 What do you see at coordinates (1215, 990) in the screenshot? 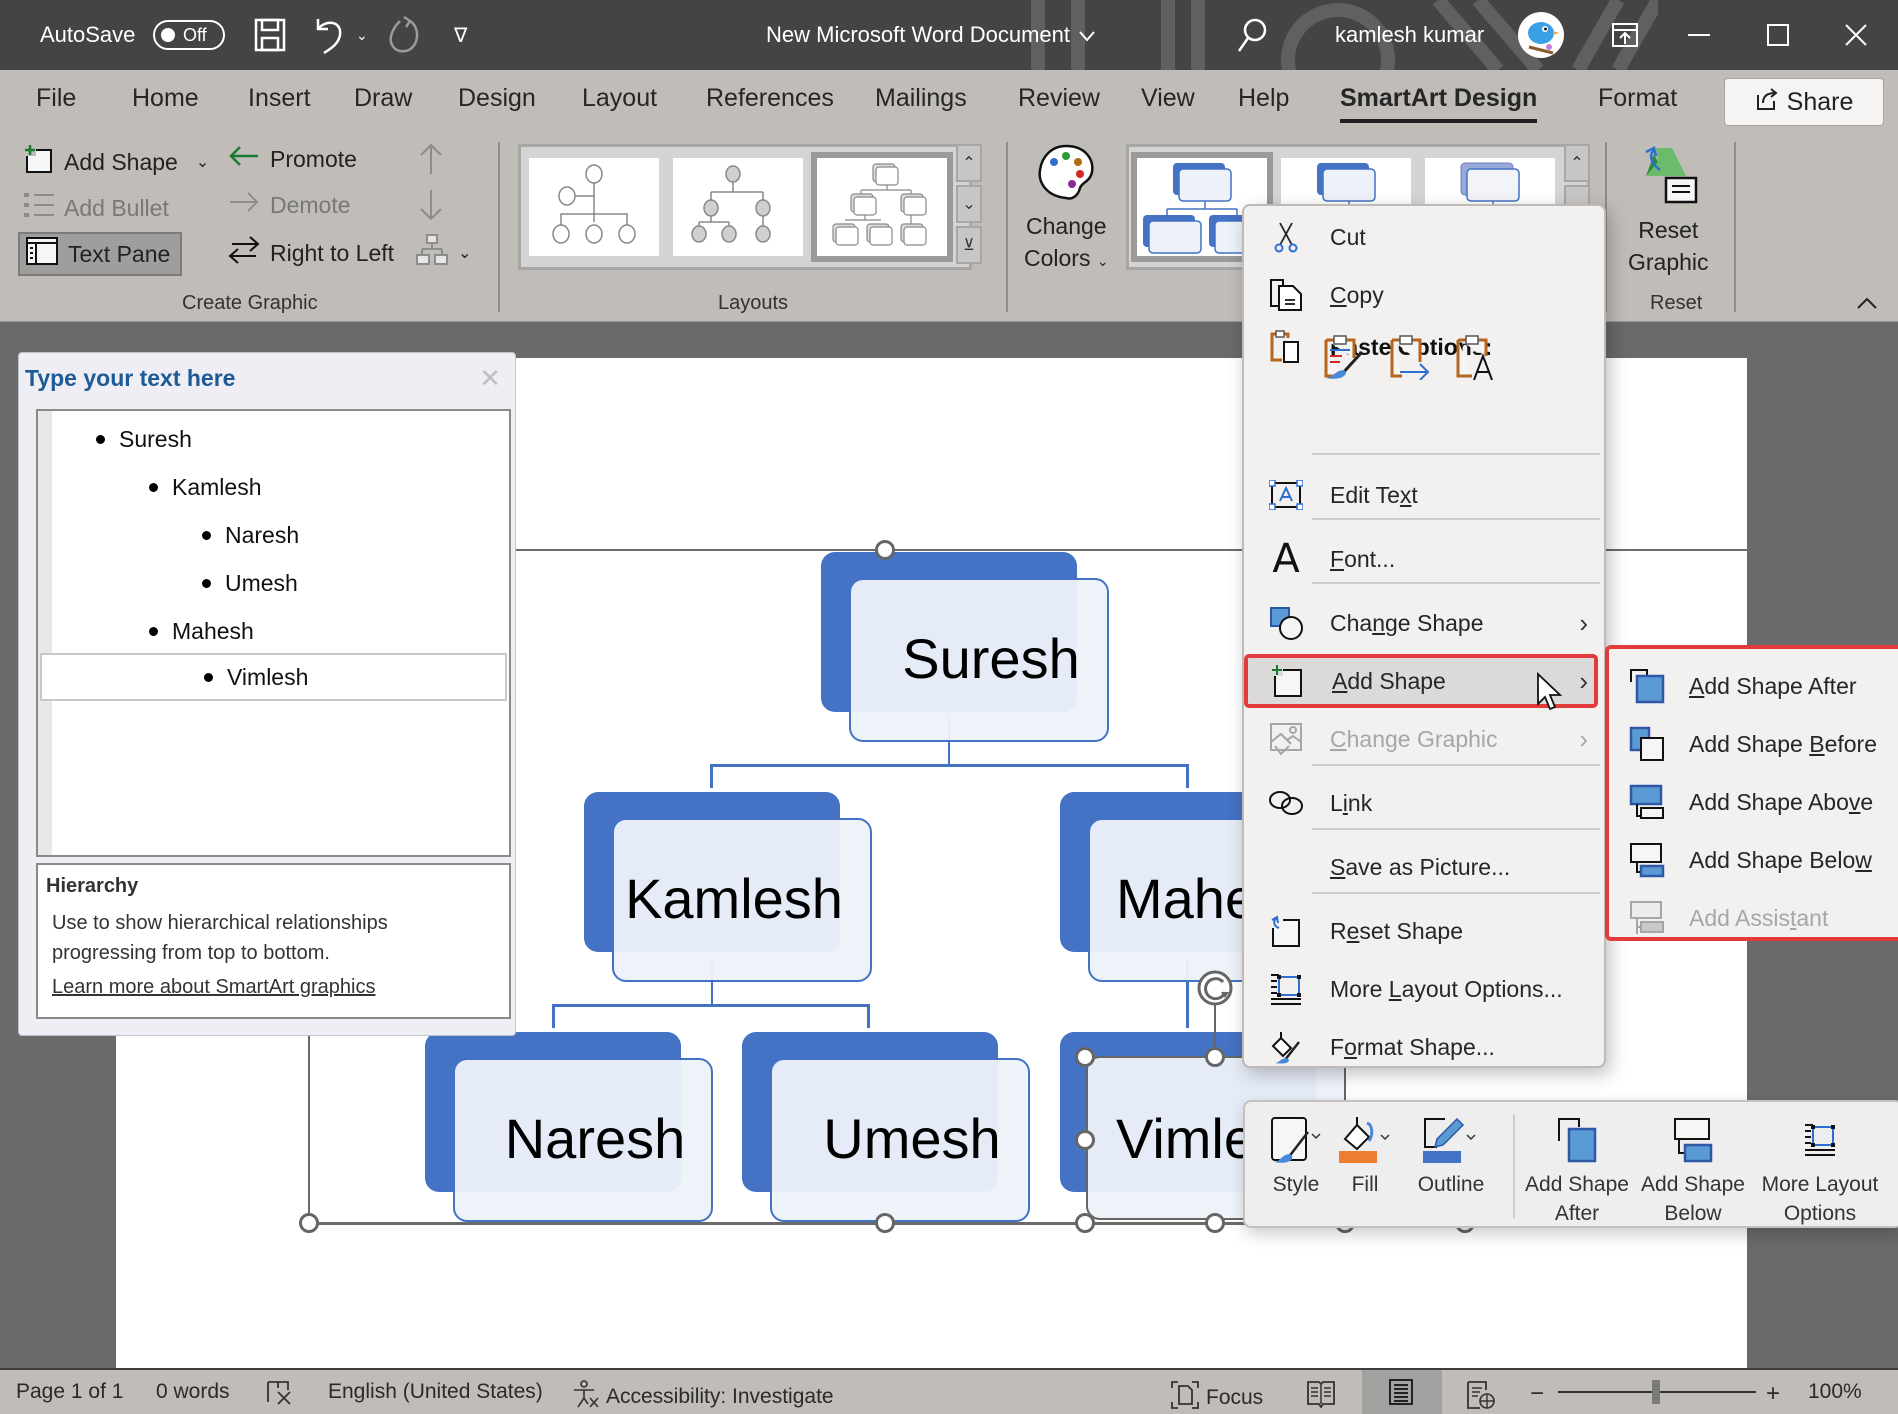
I see `rotate-handle-icon` at bounding box center [1215, 990].